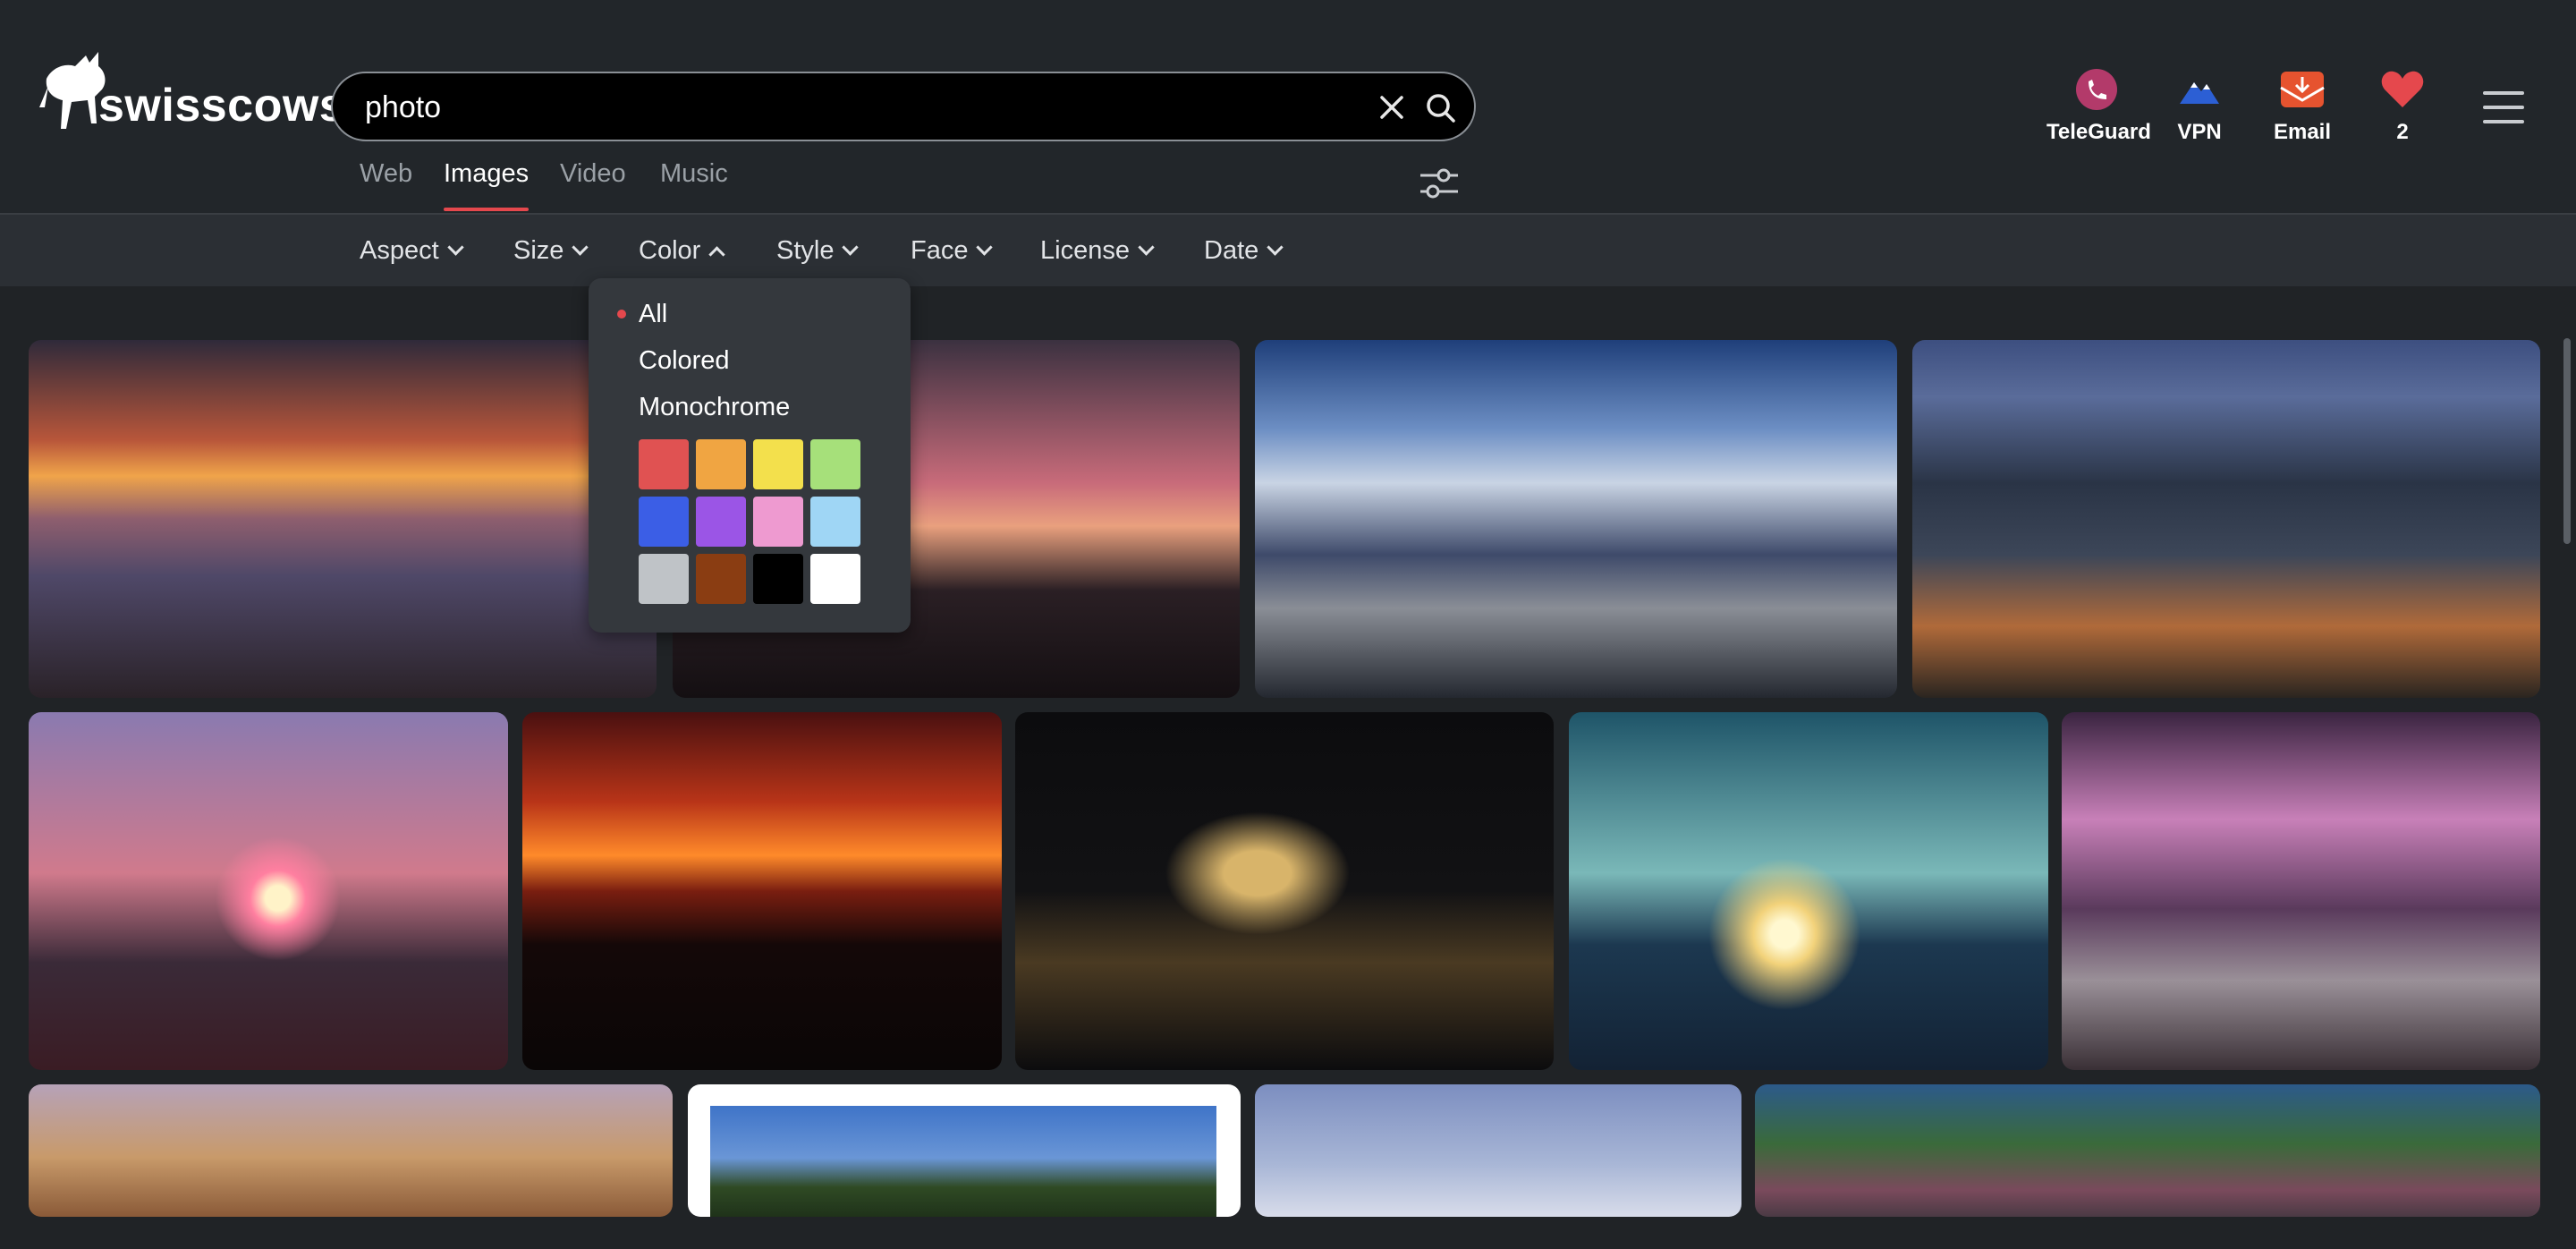 The width and height of the screenshot is (2576, 1249). I want to click on email-label: Email, so click(2302, 132).